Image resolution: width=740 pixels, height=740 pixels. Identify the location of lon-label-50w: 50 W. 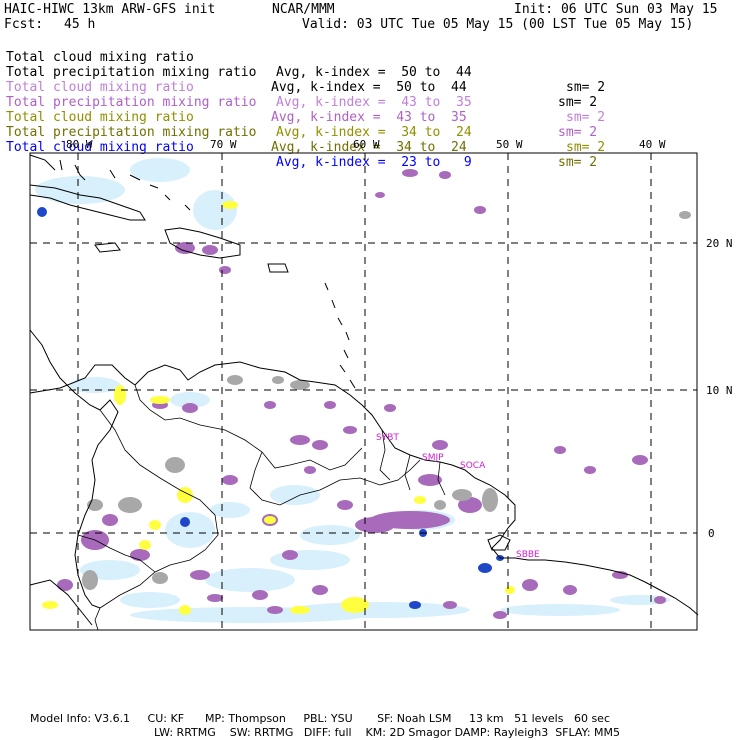
(509, 144).